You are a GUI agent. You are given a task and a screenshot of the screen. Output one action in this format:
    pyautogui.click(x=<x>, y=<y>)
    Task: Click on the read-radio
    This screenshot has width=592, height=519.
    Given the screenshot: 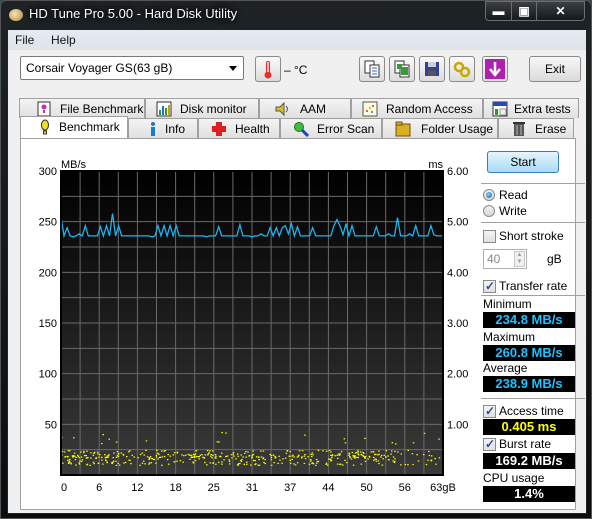 What is the action you would take?
    pyautogui.click(x=489, y=195)
    